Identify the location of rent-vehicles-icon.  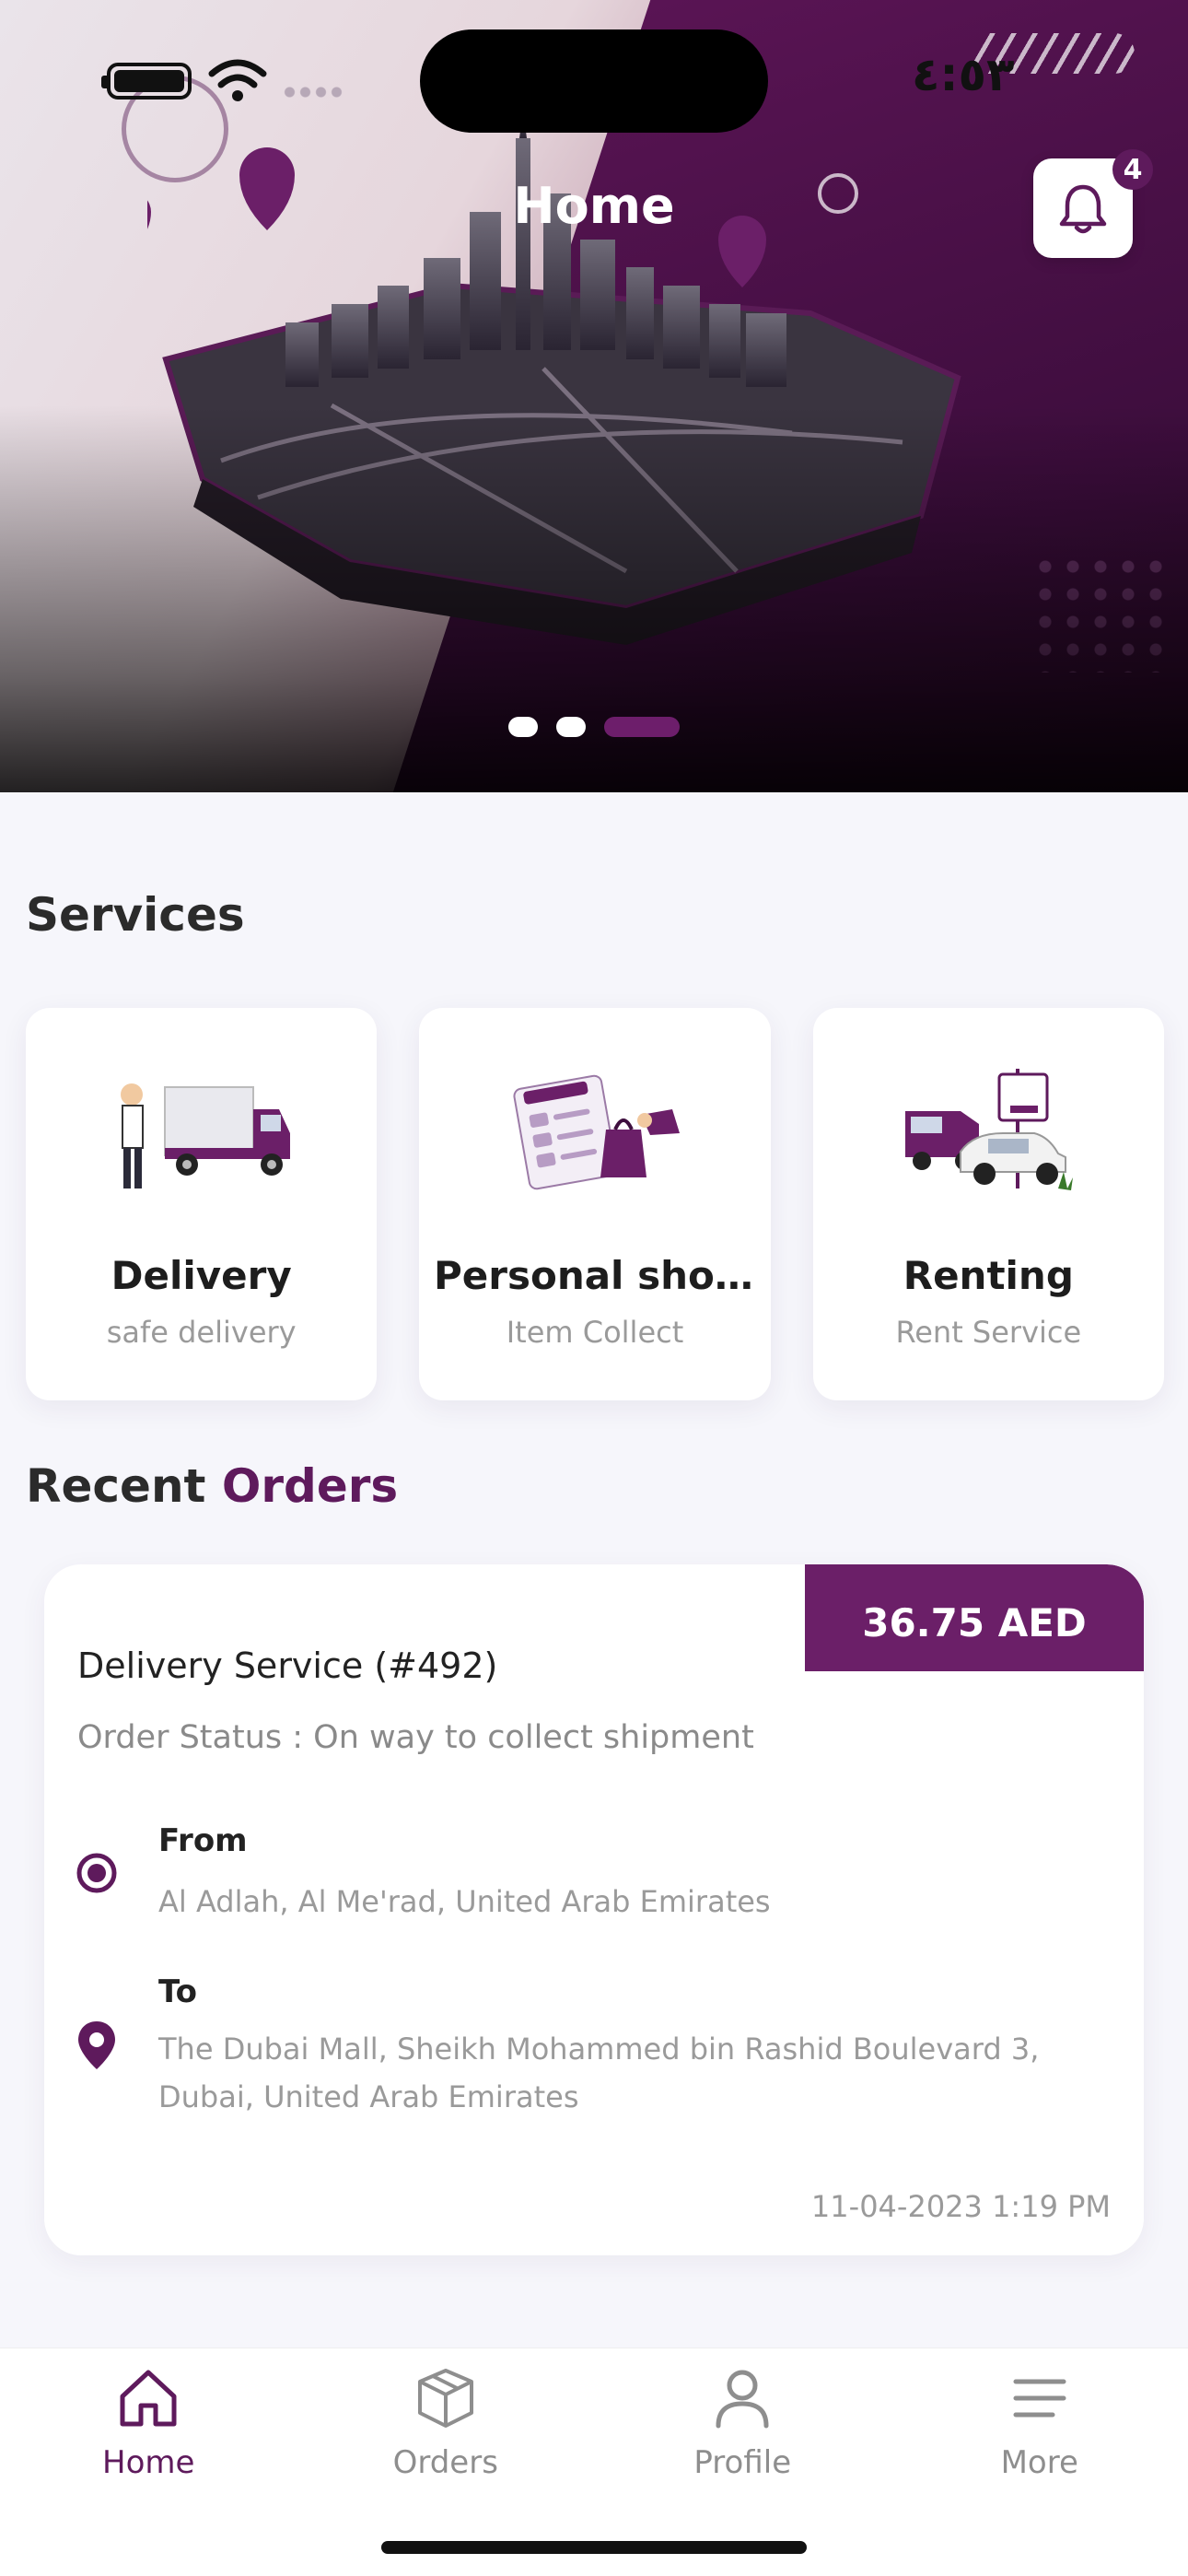
(989, 1129).